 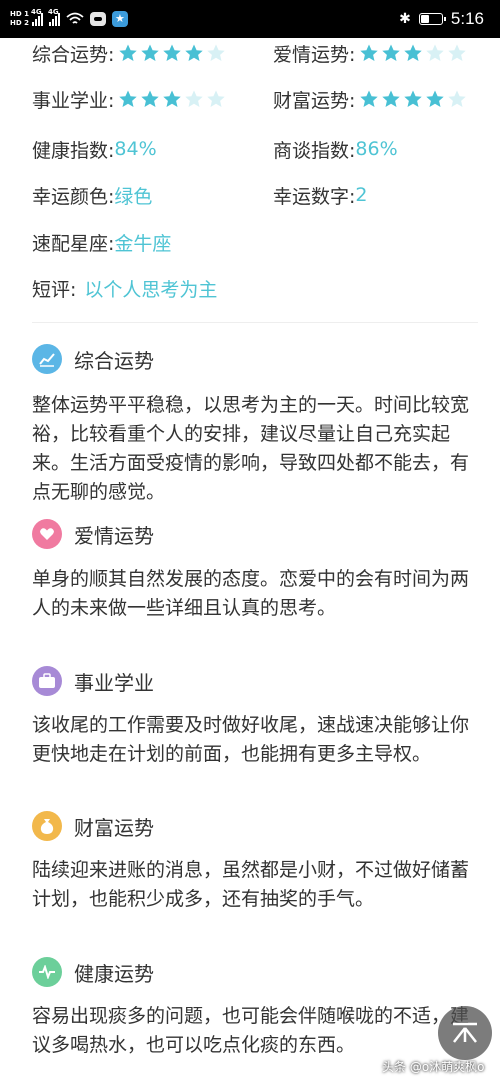 What do you see at coordinates (314, 100) in the screenshot?
I see `wealth-fortune-label: 财富运势:` at bounding box center [314, 100].